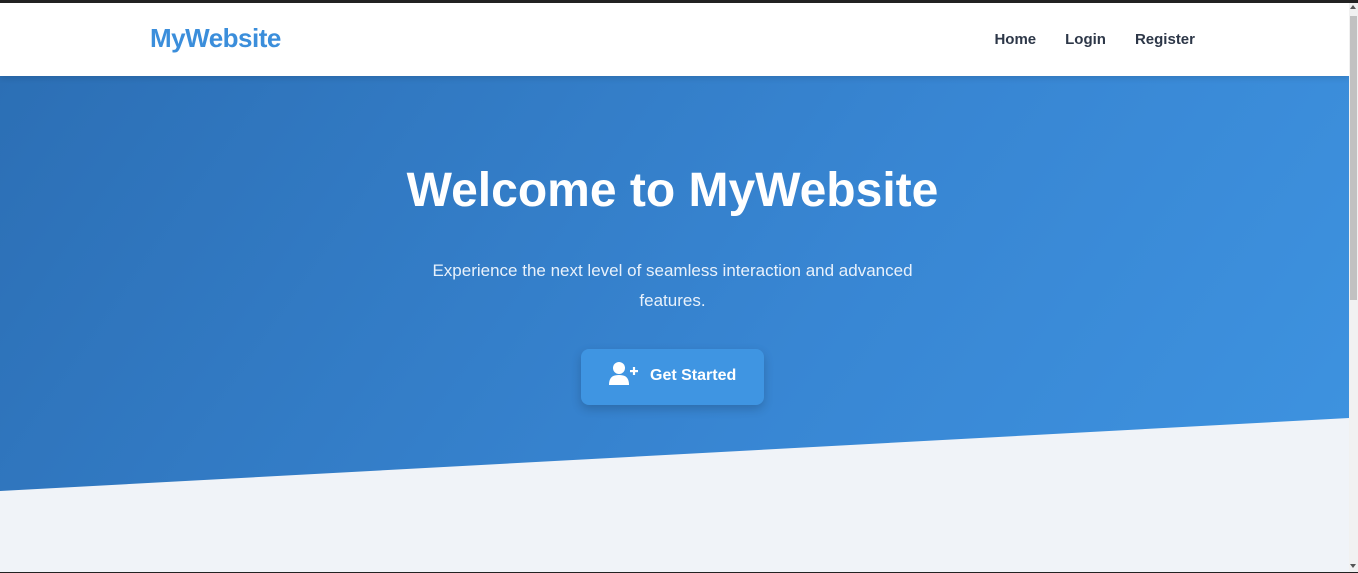  What do you see at coordinates (624, 374) in the screenshot?
I see `user-plus-icon` at bounding box center [624, 374].